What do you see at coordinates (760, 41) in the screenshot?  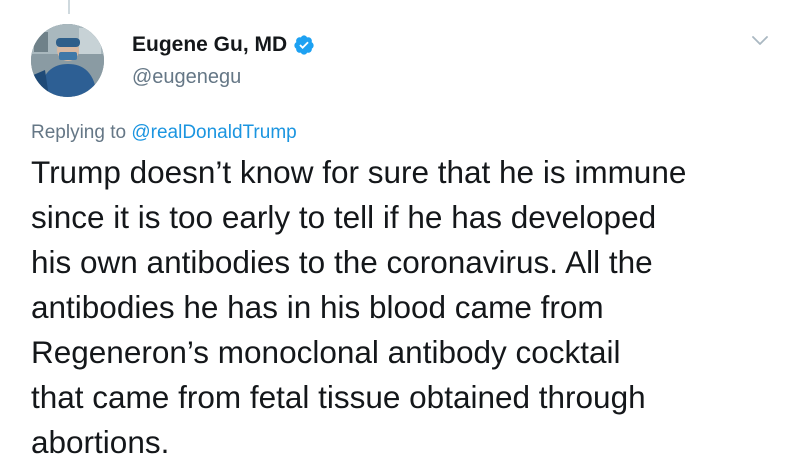 I see `chevron-down-icon` at bounding box center [760, 41].